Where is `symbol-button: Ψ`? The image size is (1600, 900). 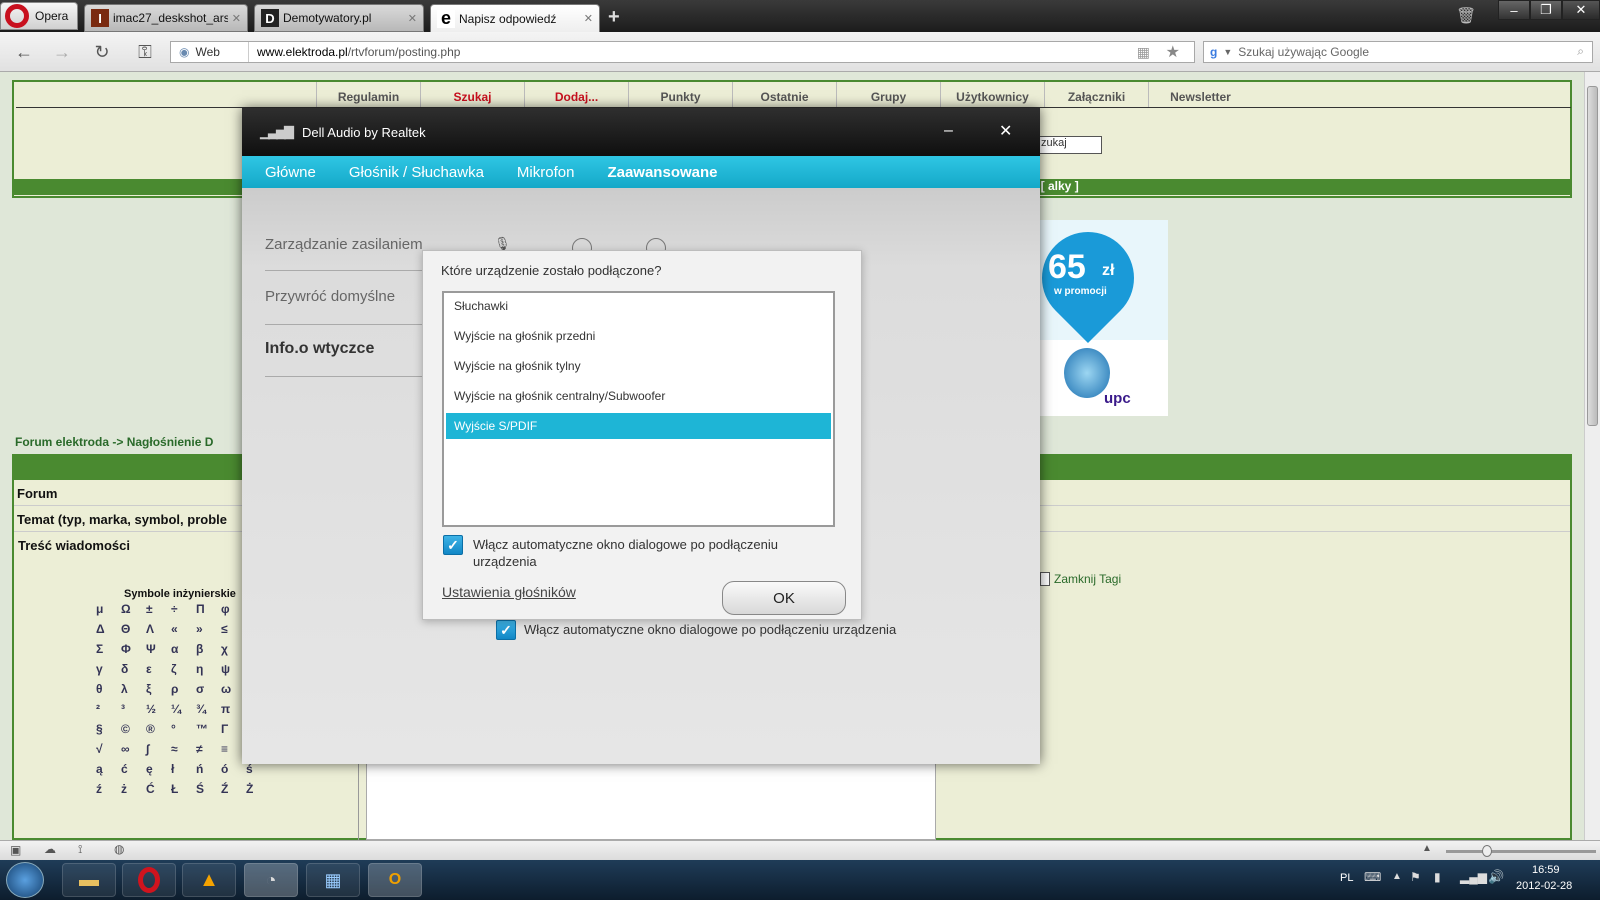
symbol-button: Ψ is located at coordinates (158, 649).